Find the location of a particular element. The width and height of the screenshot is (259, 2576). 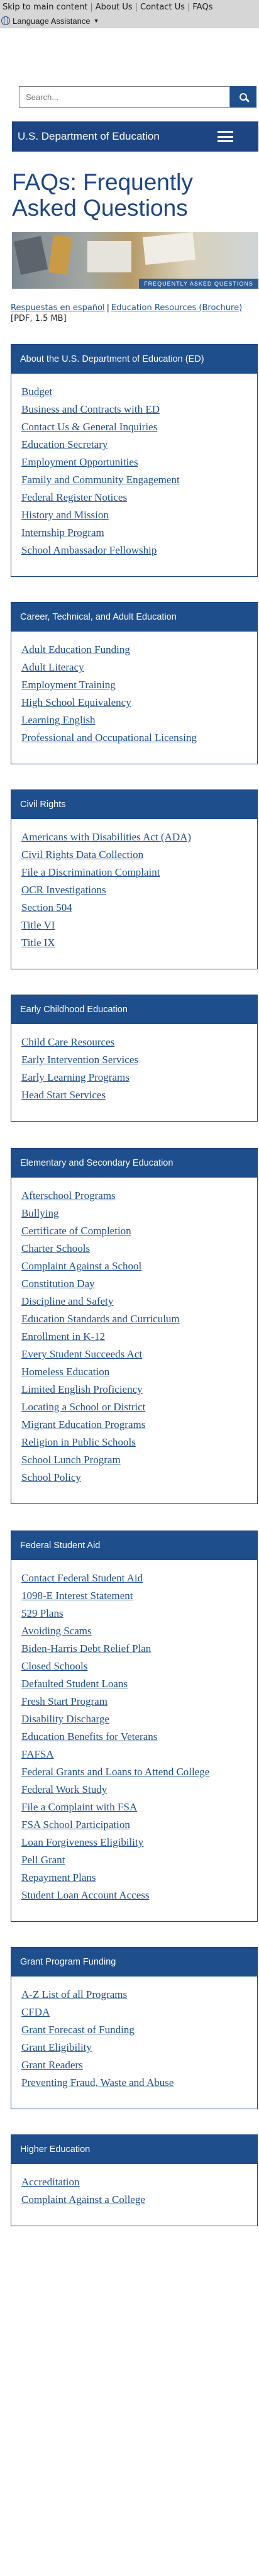

faq-link: File a Discrimination Complaint is located at coordinates (139, 872).